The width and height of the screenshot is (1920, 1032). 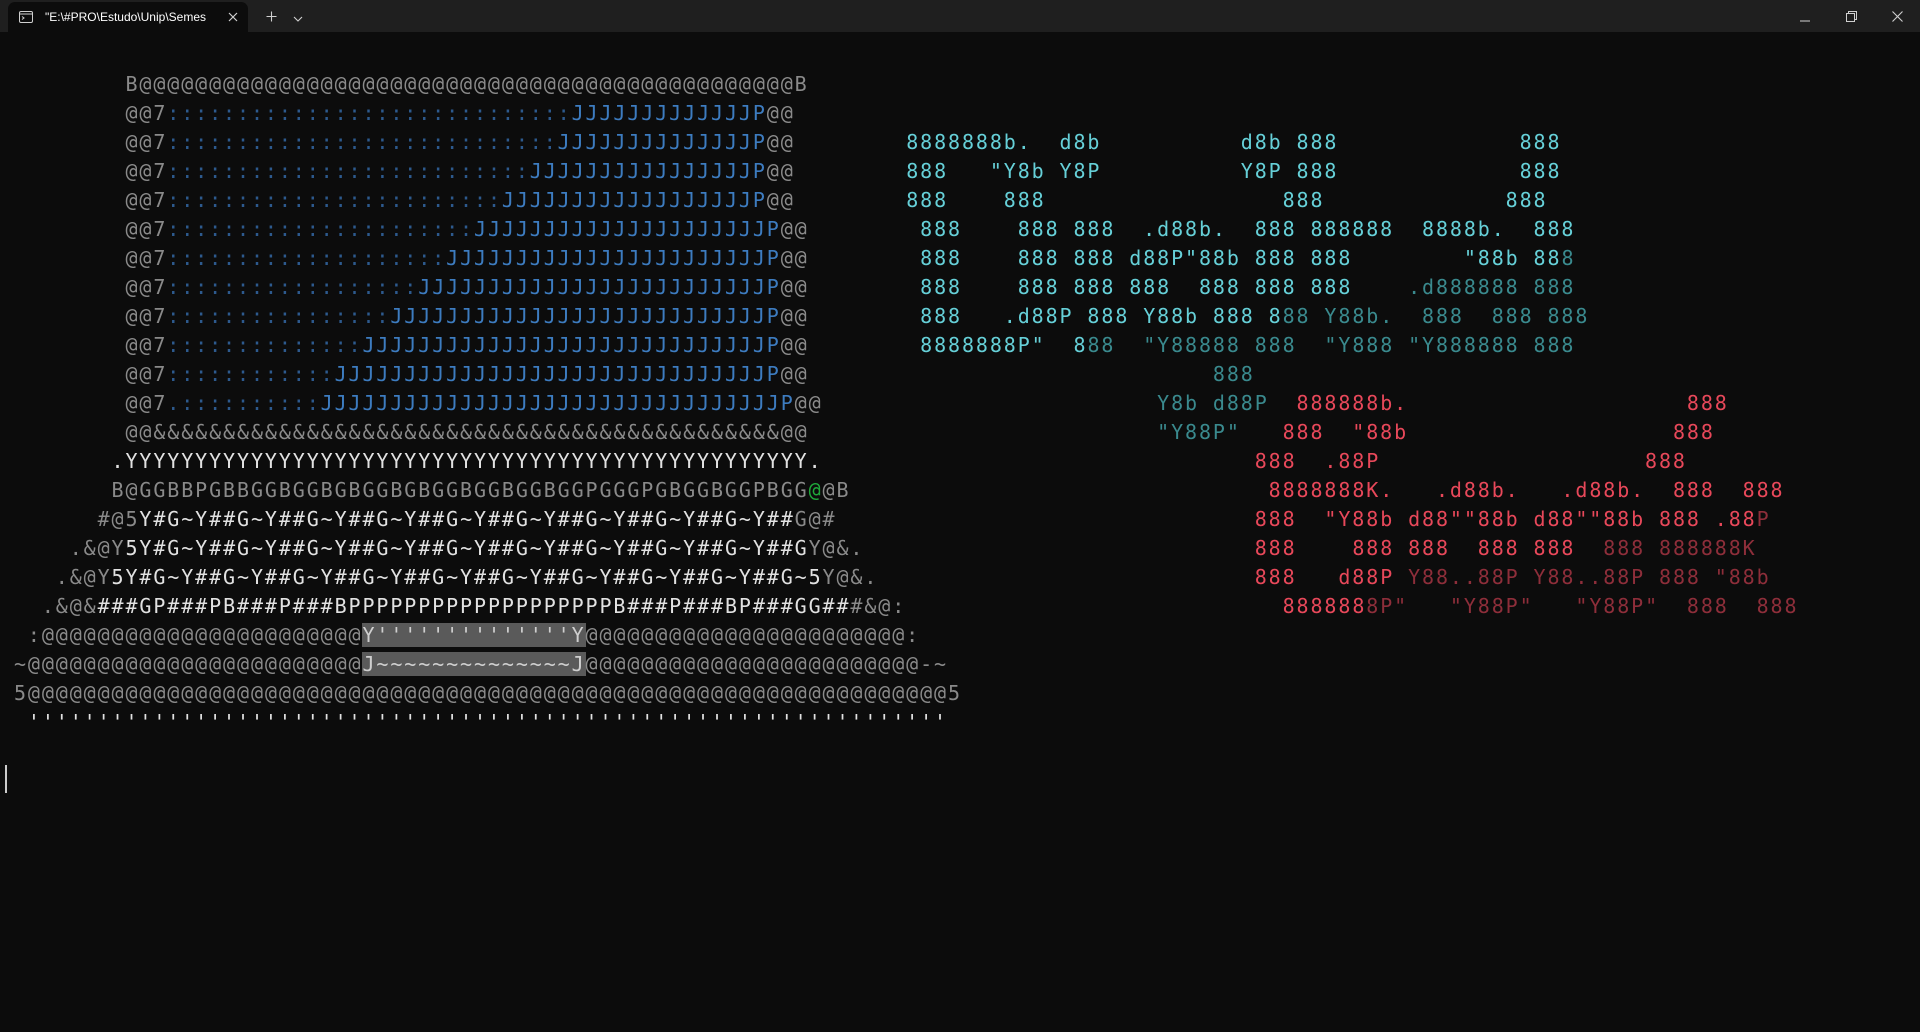 I want to click on terminal-text-segment: 8888888K. .d88b. .d88b. 888 888, so click(x=1526, y=490).